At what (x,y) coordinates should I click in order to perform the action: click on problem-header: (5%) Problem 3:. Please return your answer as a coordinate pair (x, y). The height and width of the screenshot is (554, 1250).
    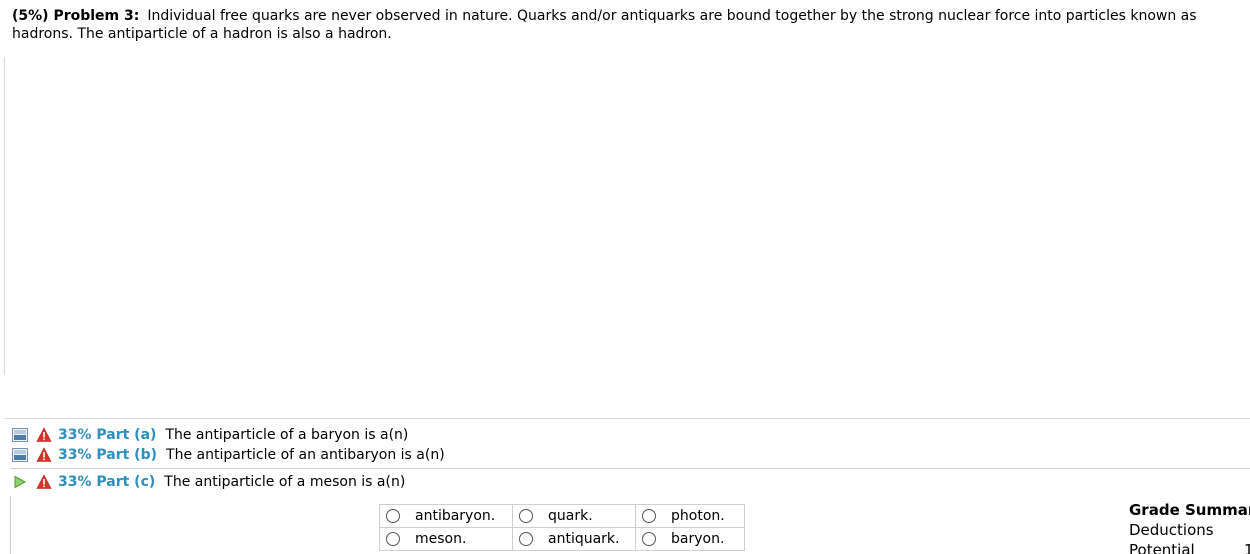
    Looking at the image, I should click on (76, 16).